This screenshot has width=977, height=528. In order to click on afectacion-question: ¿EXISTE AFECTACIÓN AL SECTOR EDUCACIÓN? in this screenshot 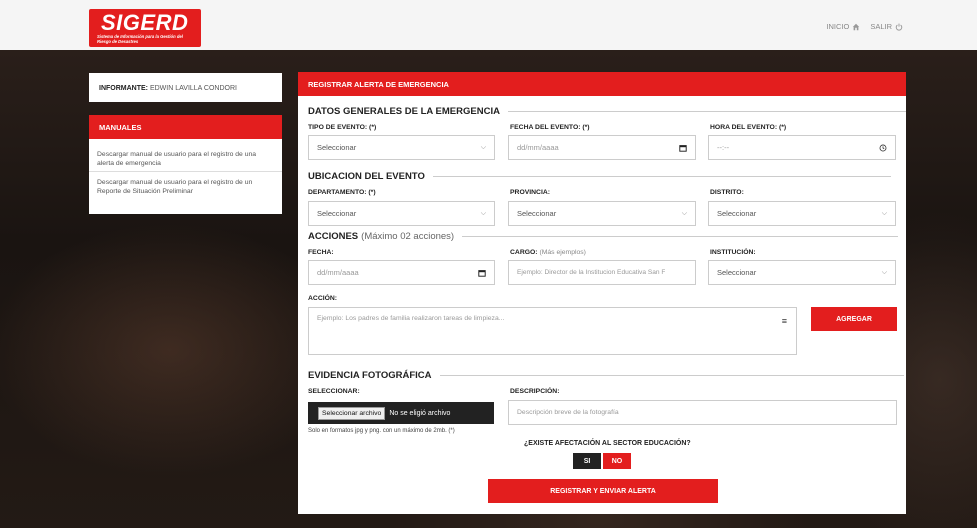, I will do `click(607, 443)`.